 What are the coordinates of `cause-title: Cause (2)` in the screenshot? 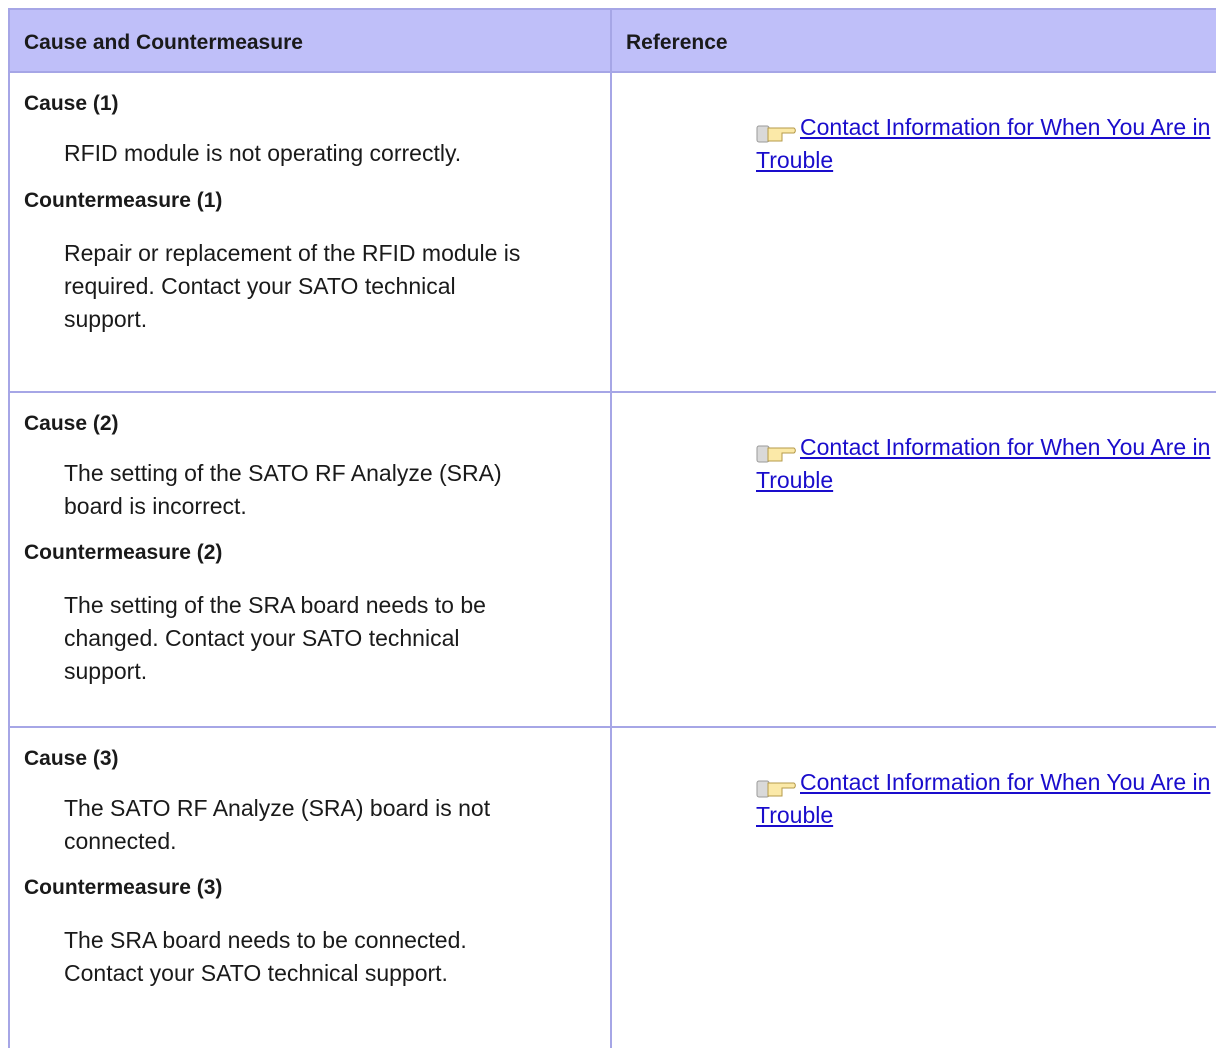 It's located at (71, 423).